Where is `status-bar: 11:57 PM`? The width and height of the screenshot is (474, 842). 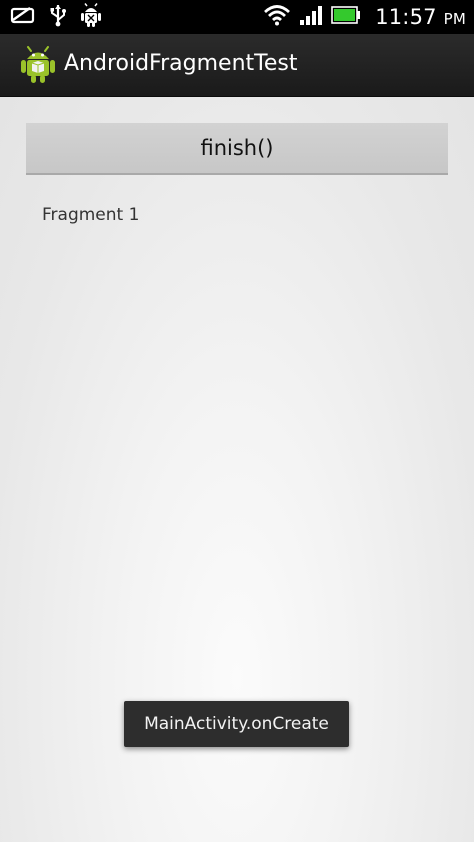 status-bar: 11:57 PM is located at coordinates (237, 17).